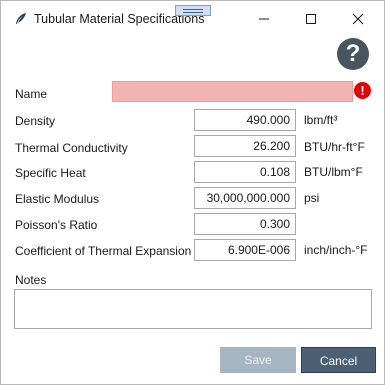 The height and width of the screenshot is (385, 385). I want to click on elastic-modulus-unit: psi, so click(312, 198).